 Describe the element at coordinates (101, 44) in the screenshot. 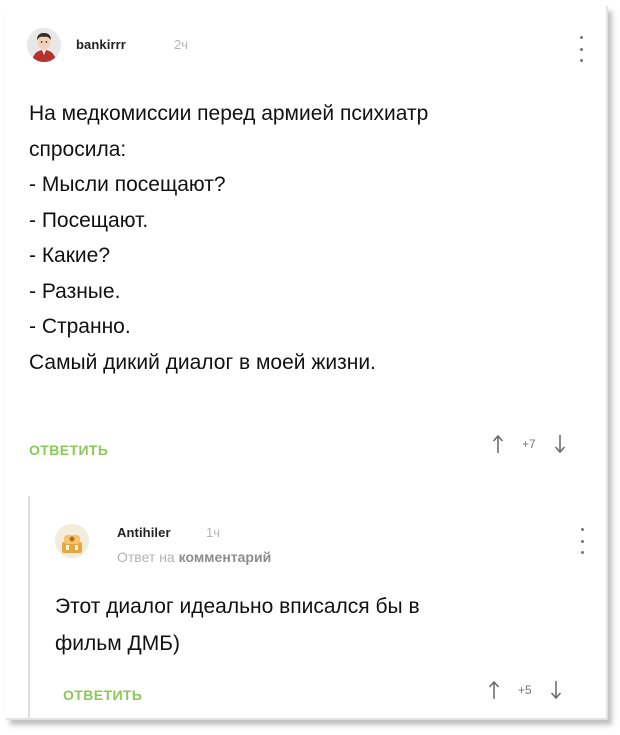

I see `author-name: bankirrr` at that location.